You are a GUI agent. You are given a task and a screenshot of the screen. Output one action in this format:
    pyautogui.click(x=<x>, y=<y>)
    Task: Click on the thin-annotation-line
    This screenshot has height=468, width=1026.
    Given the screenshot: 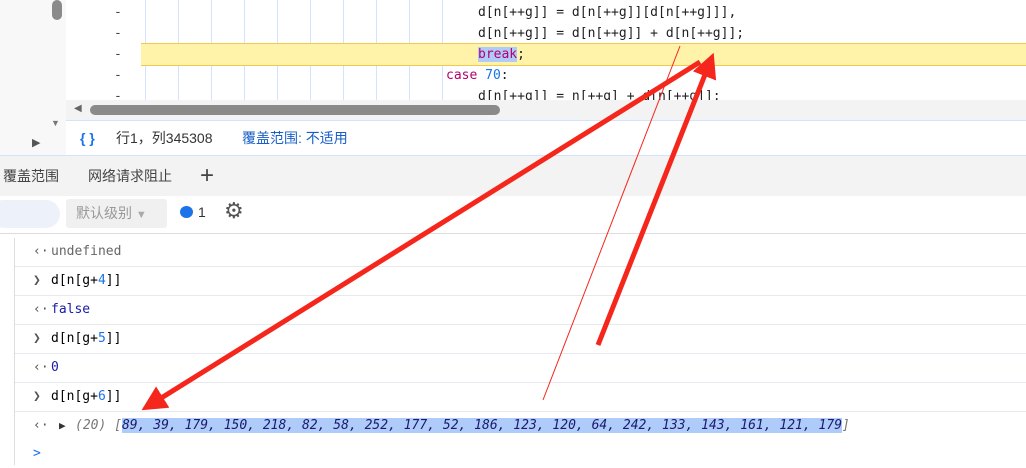 What is the action you would take?
    pyautogui.click(x=611, y=223)
    